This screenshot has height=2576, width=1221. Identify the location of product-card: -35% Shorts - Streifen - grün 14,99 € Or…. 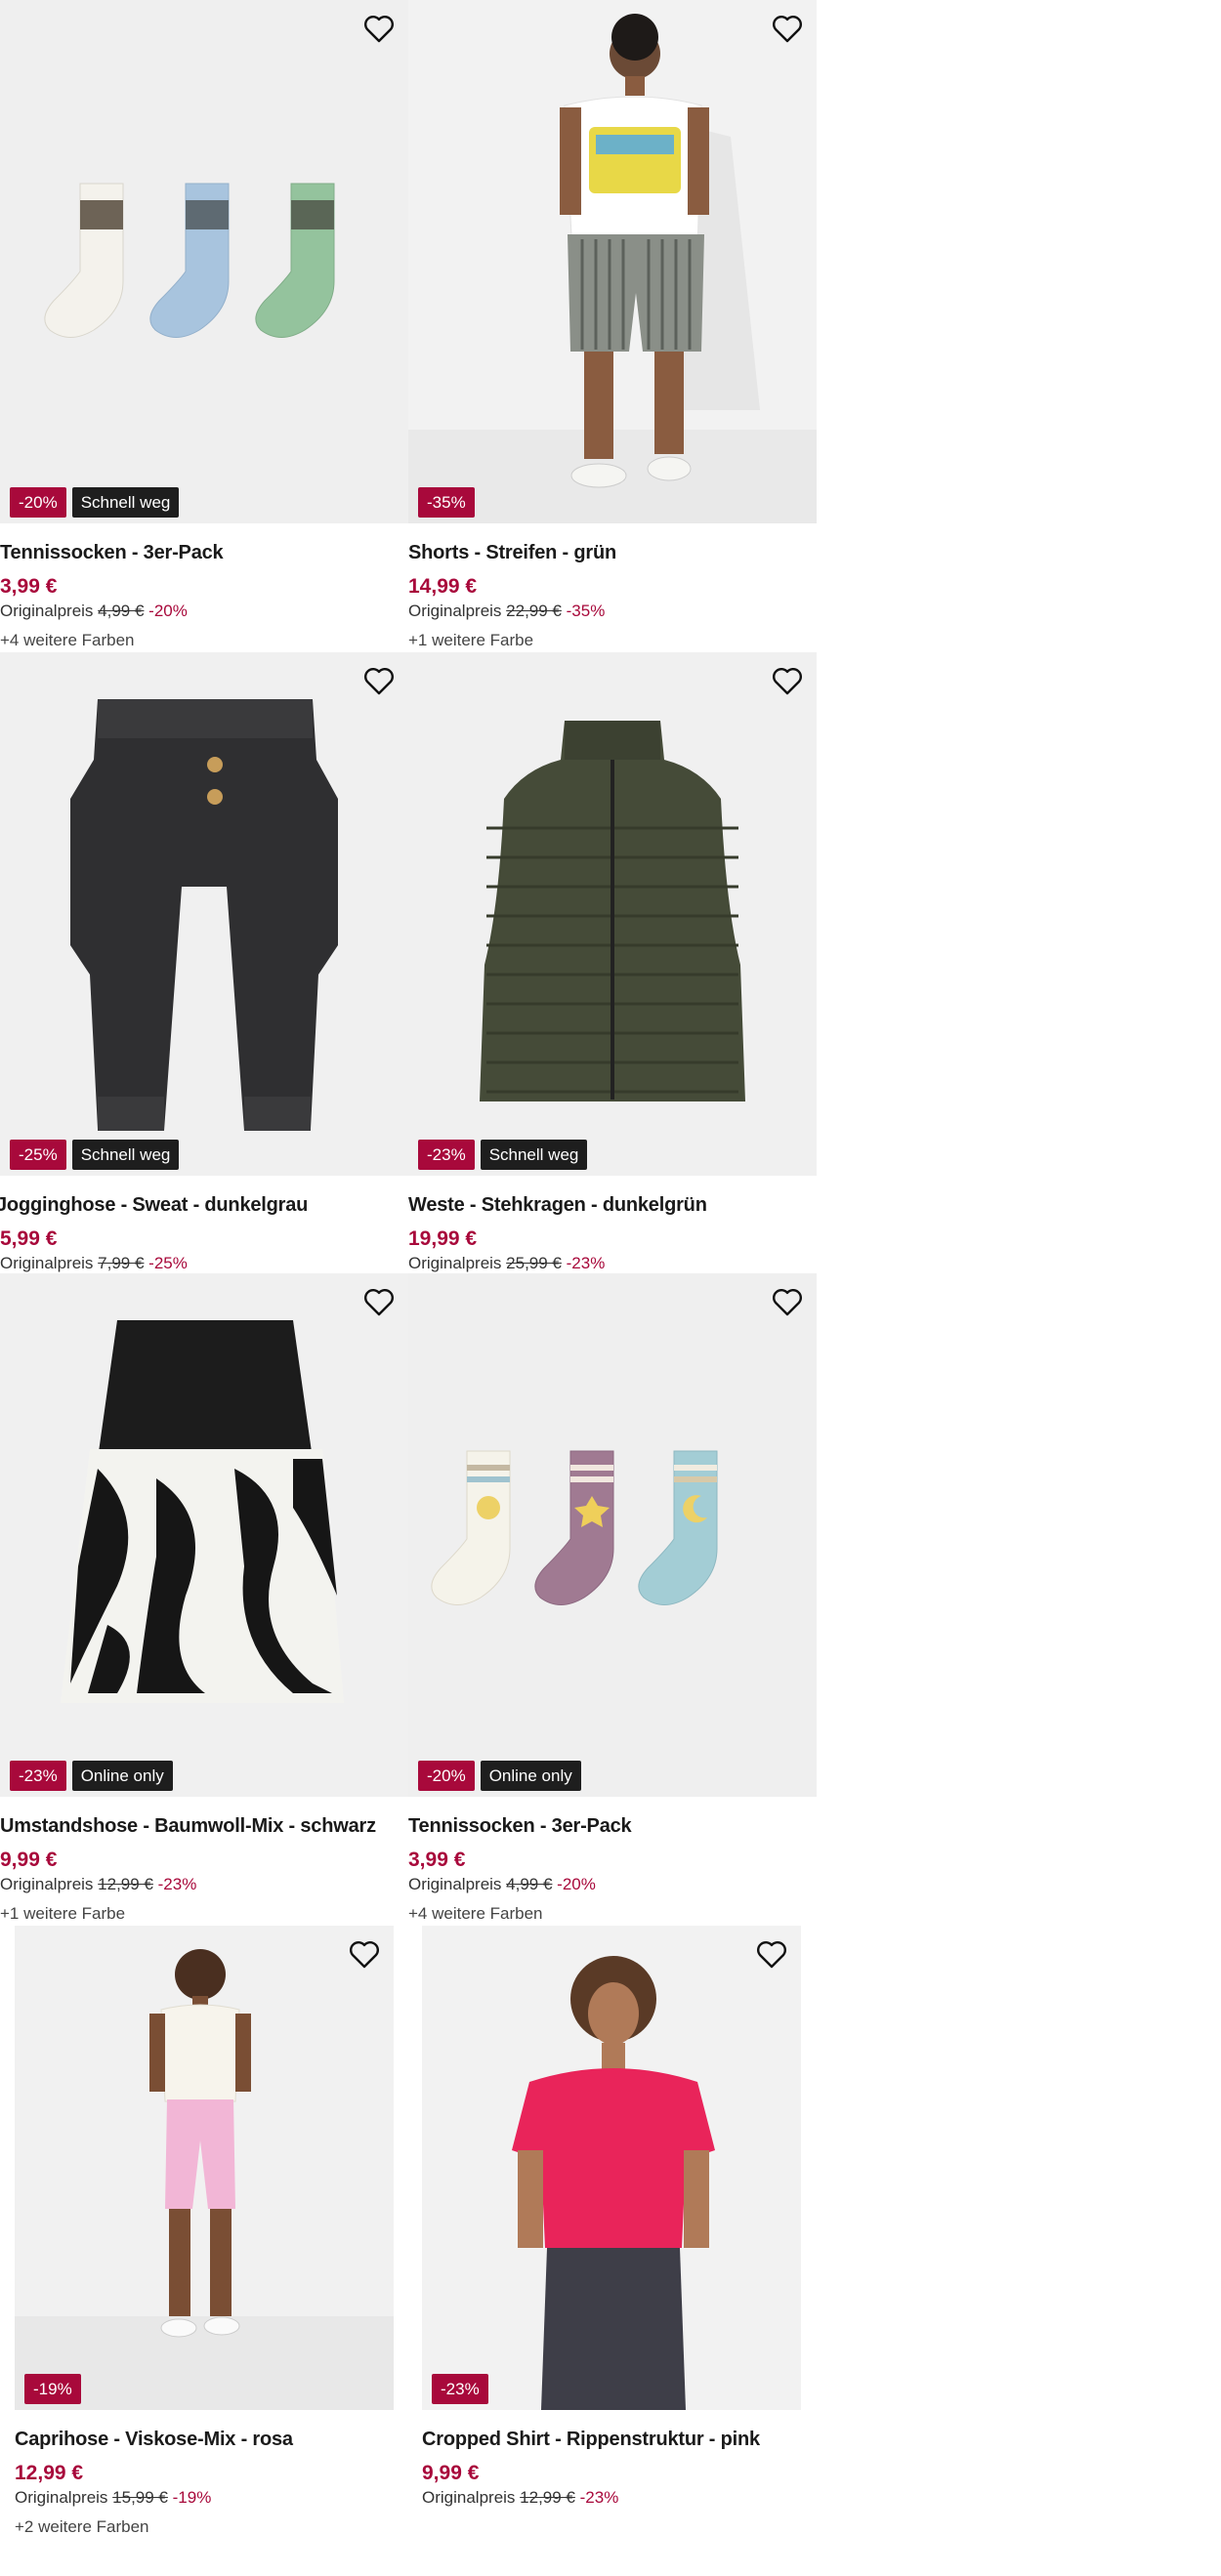
(612, 326).